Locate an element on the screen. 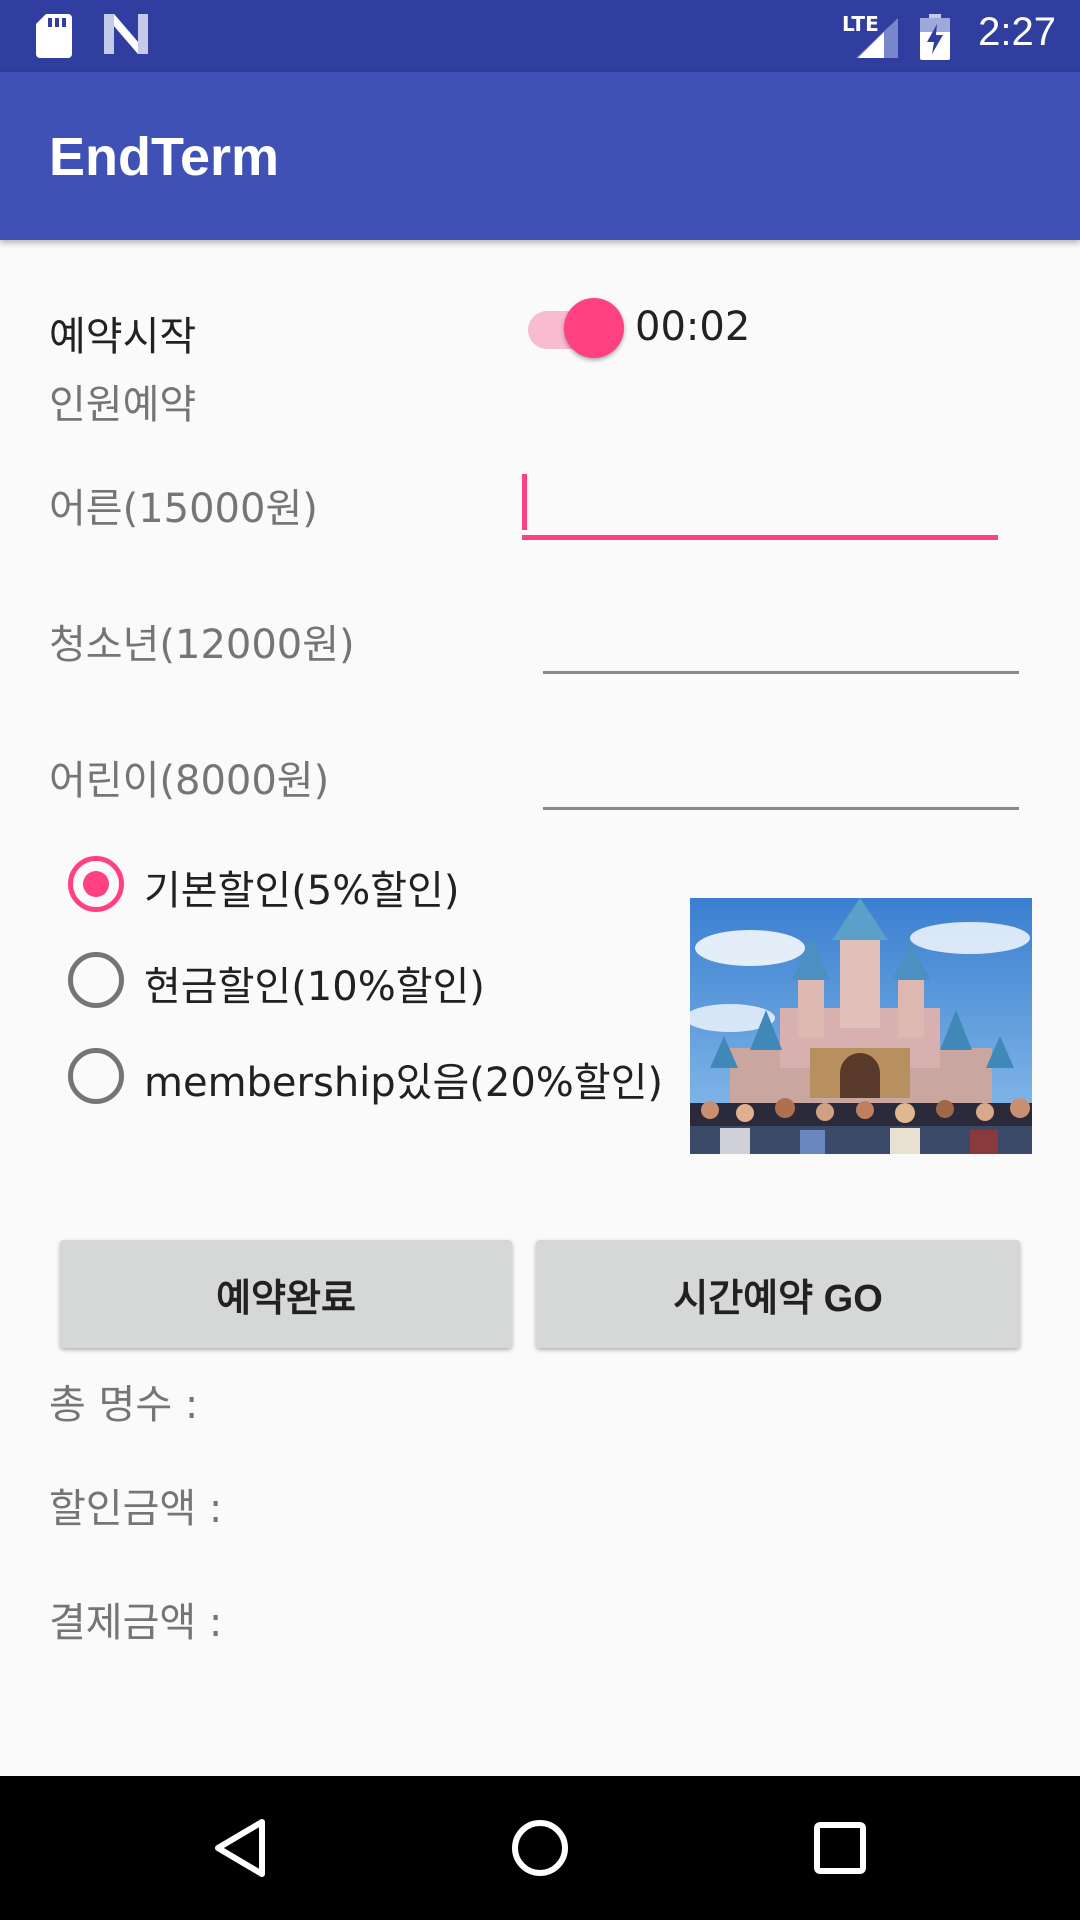 The image size is (1080, 1920). total-count-label: 총 명수 : is located at coordinates (124, 1405).